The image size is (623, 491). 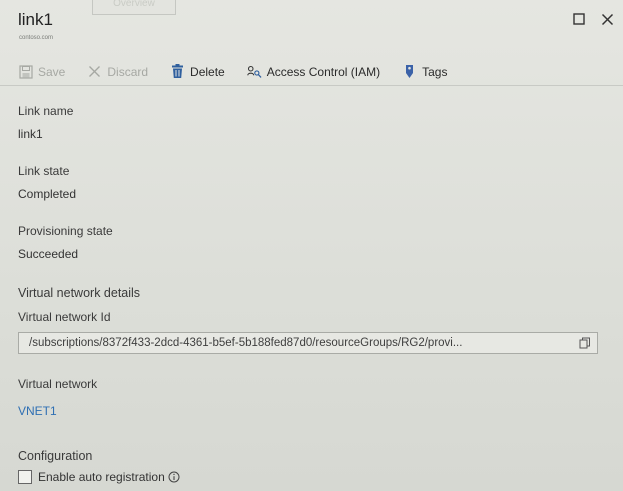 I want to click on link-name-field: Link name link1, so click(x=45, y=122).